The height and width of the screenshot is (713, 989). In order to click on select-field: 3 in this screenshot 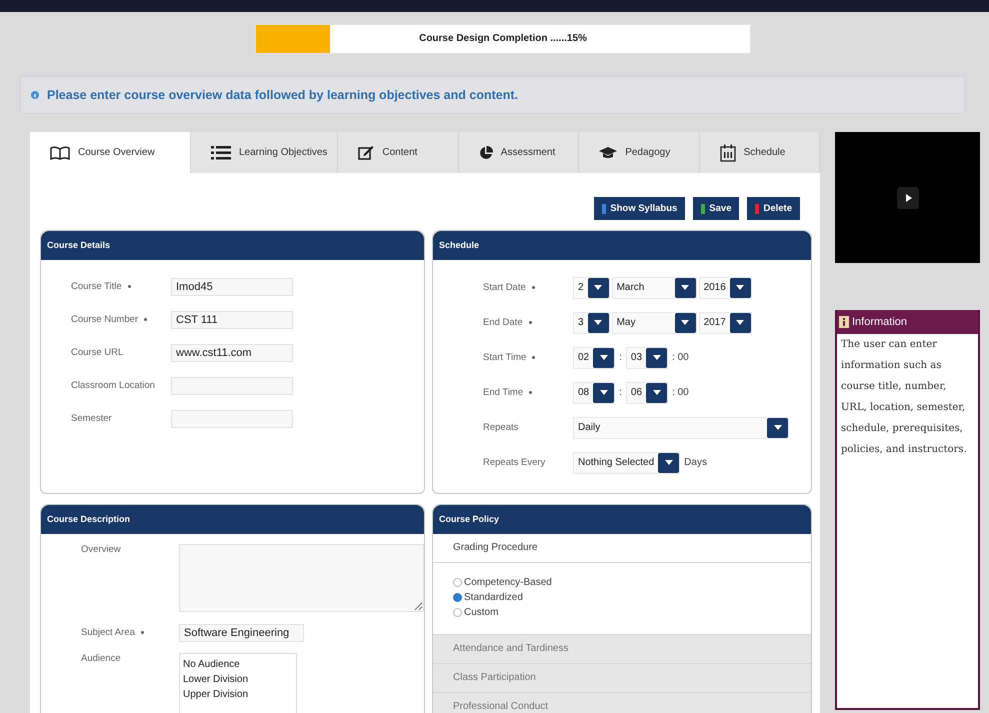, I will do `click(591, 323)`.